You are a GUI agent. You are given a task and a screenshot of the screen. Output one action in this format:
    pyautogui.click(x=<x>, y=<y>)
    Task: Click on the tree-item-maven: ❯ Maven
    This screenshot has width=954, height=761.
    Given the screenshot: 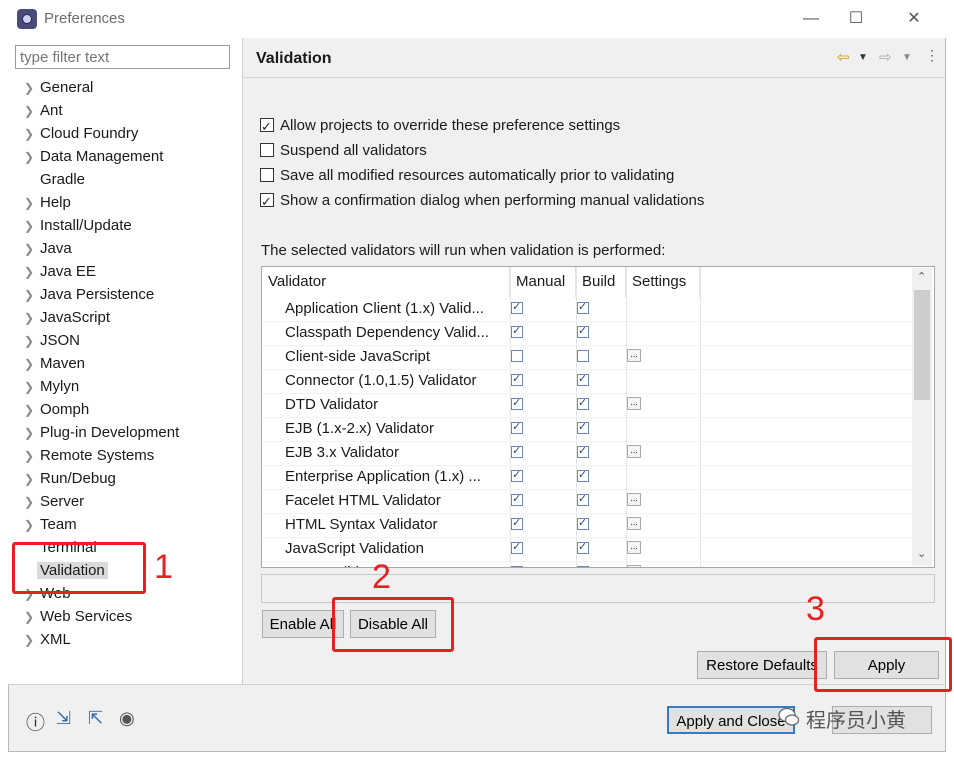 What is the action you would take?
    pyautogui.click(x=54, y=364)
    